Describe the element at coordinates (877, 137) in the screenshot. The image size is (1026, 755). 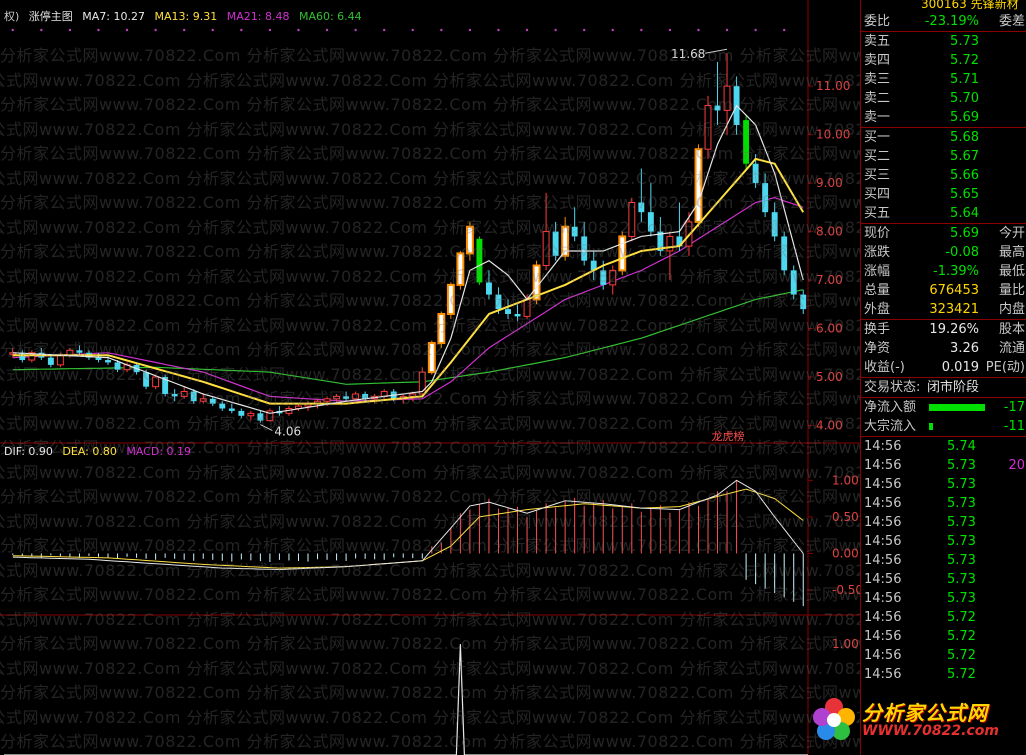
I see `order-label: 买一` at that location.